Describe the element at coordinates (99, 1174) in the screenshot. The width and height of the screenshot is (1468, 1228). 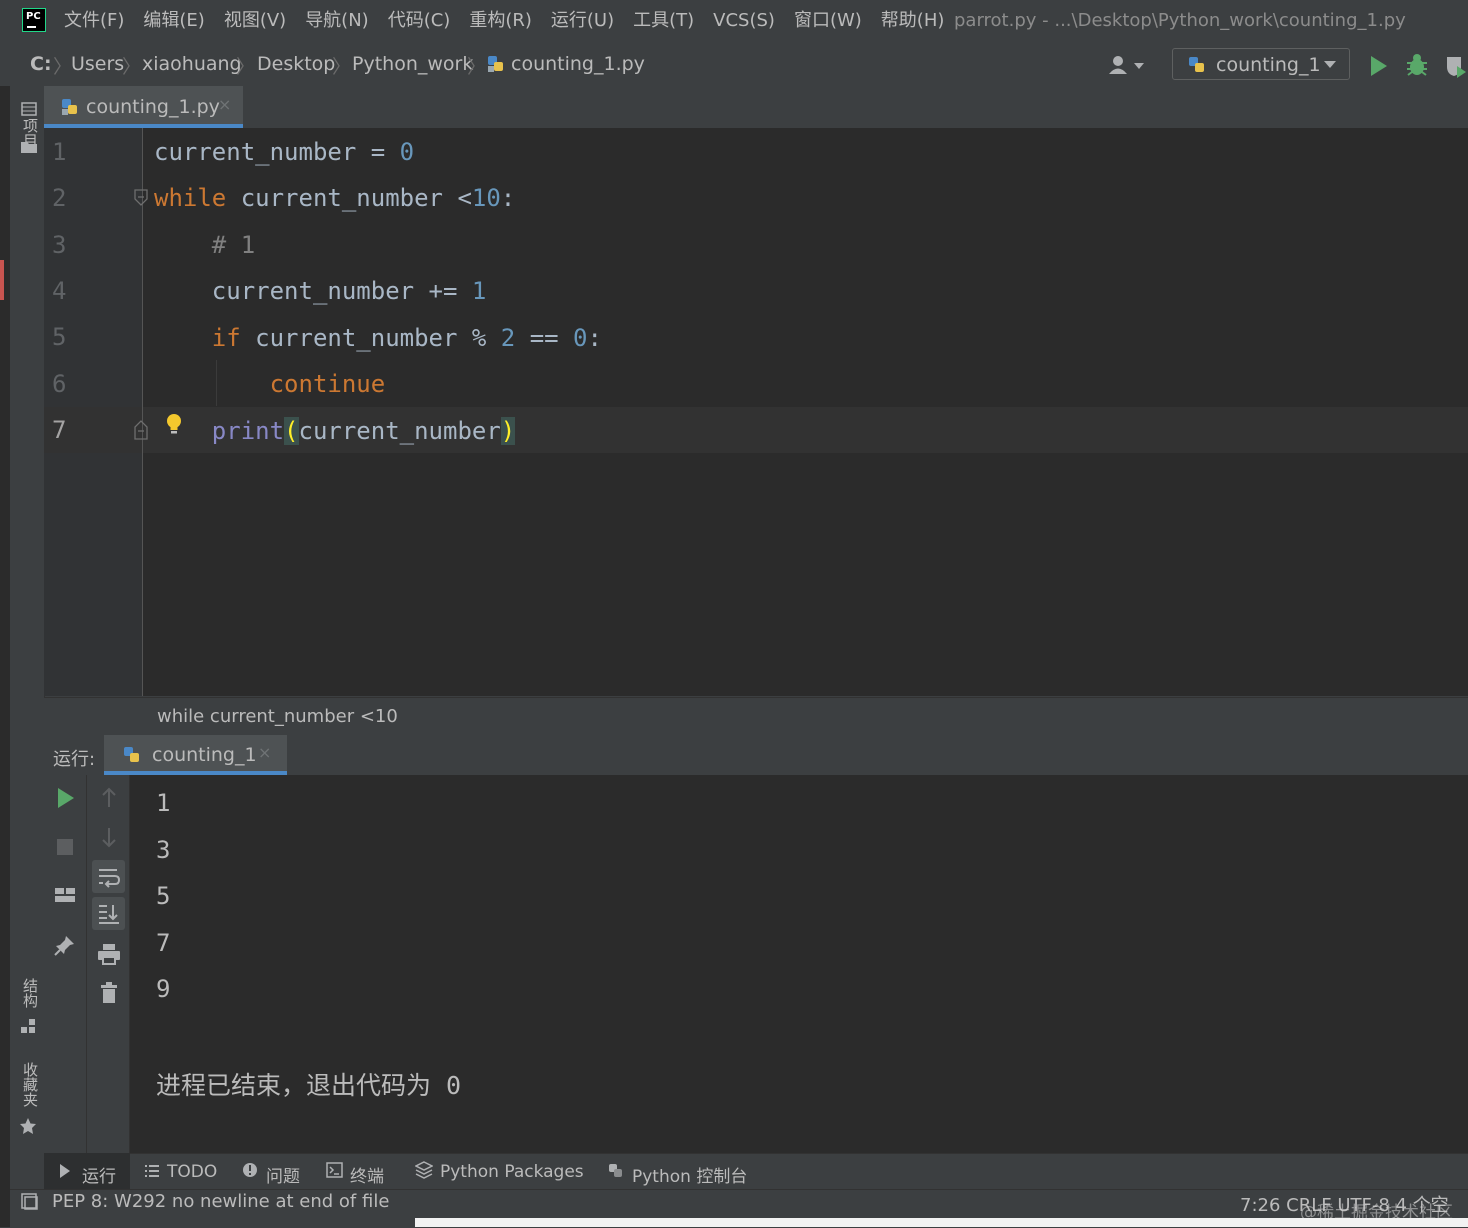
I see `bottom-tab-run: 运行` at that location.